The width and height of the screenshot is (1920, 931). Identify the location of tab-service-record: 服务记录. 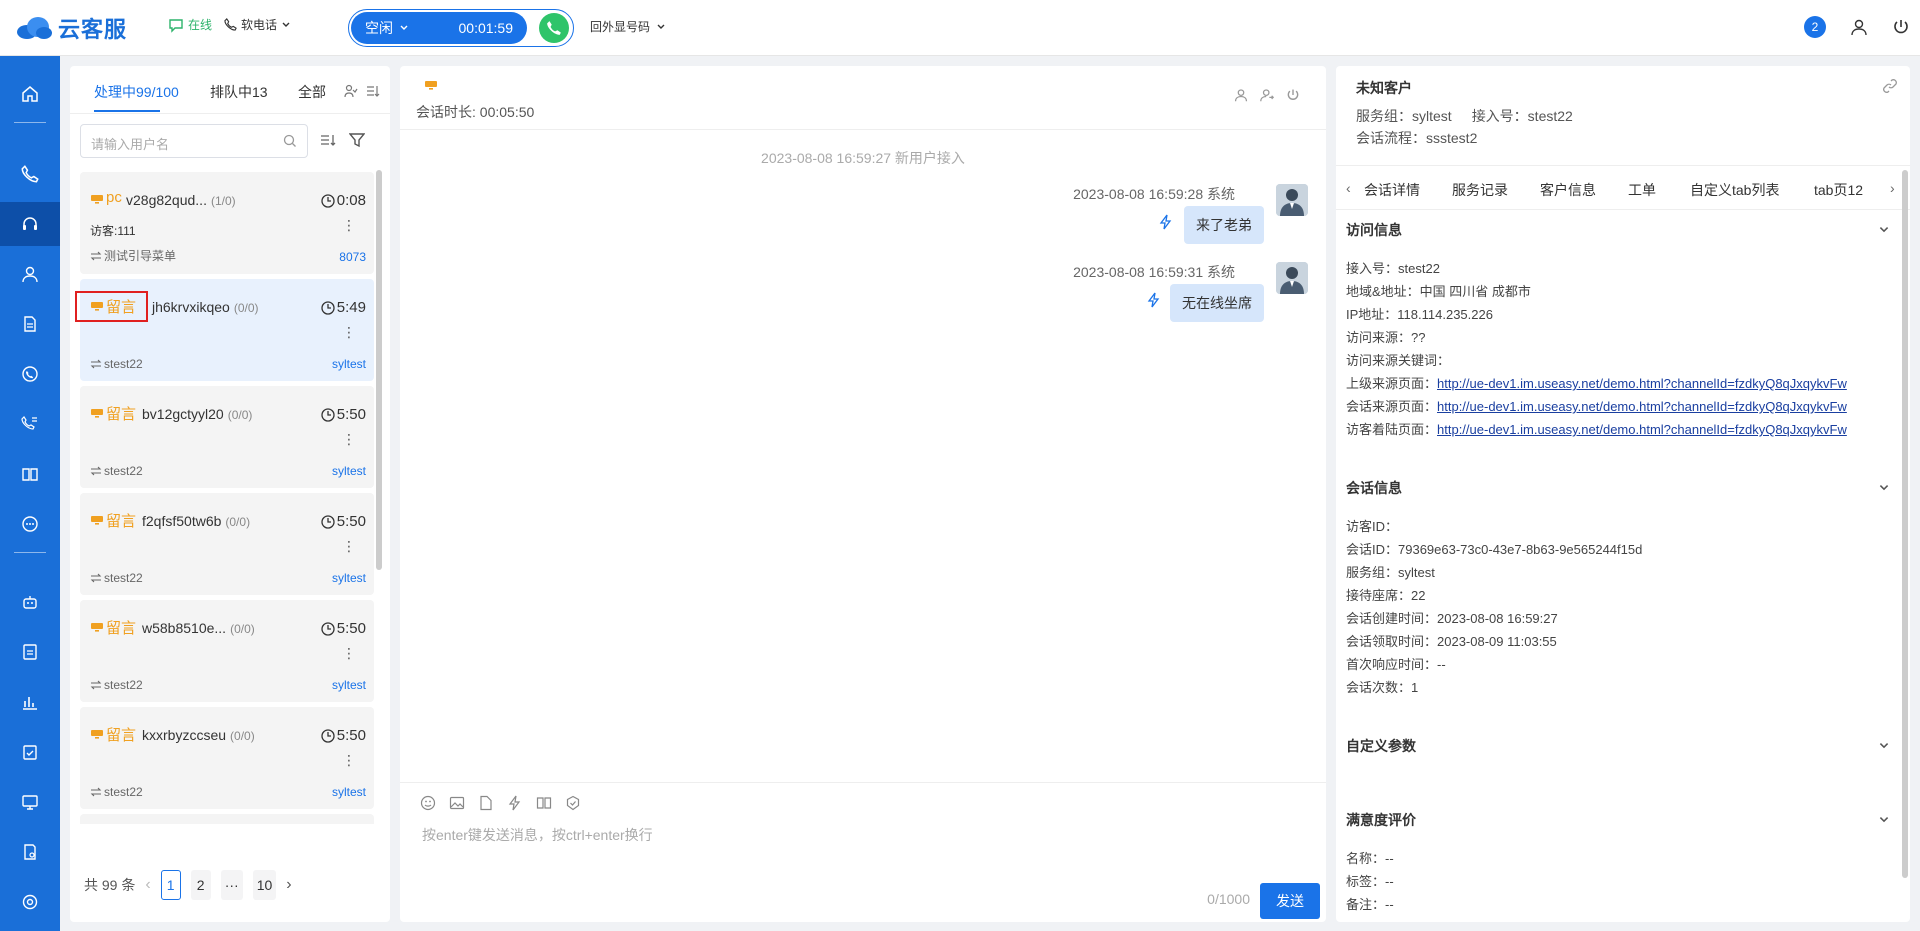
(1480, 190).